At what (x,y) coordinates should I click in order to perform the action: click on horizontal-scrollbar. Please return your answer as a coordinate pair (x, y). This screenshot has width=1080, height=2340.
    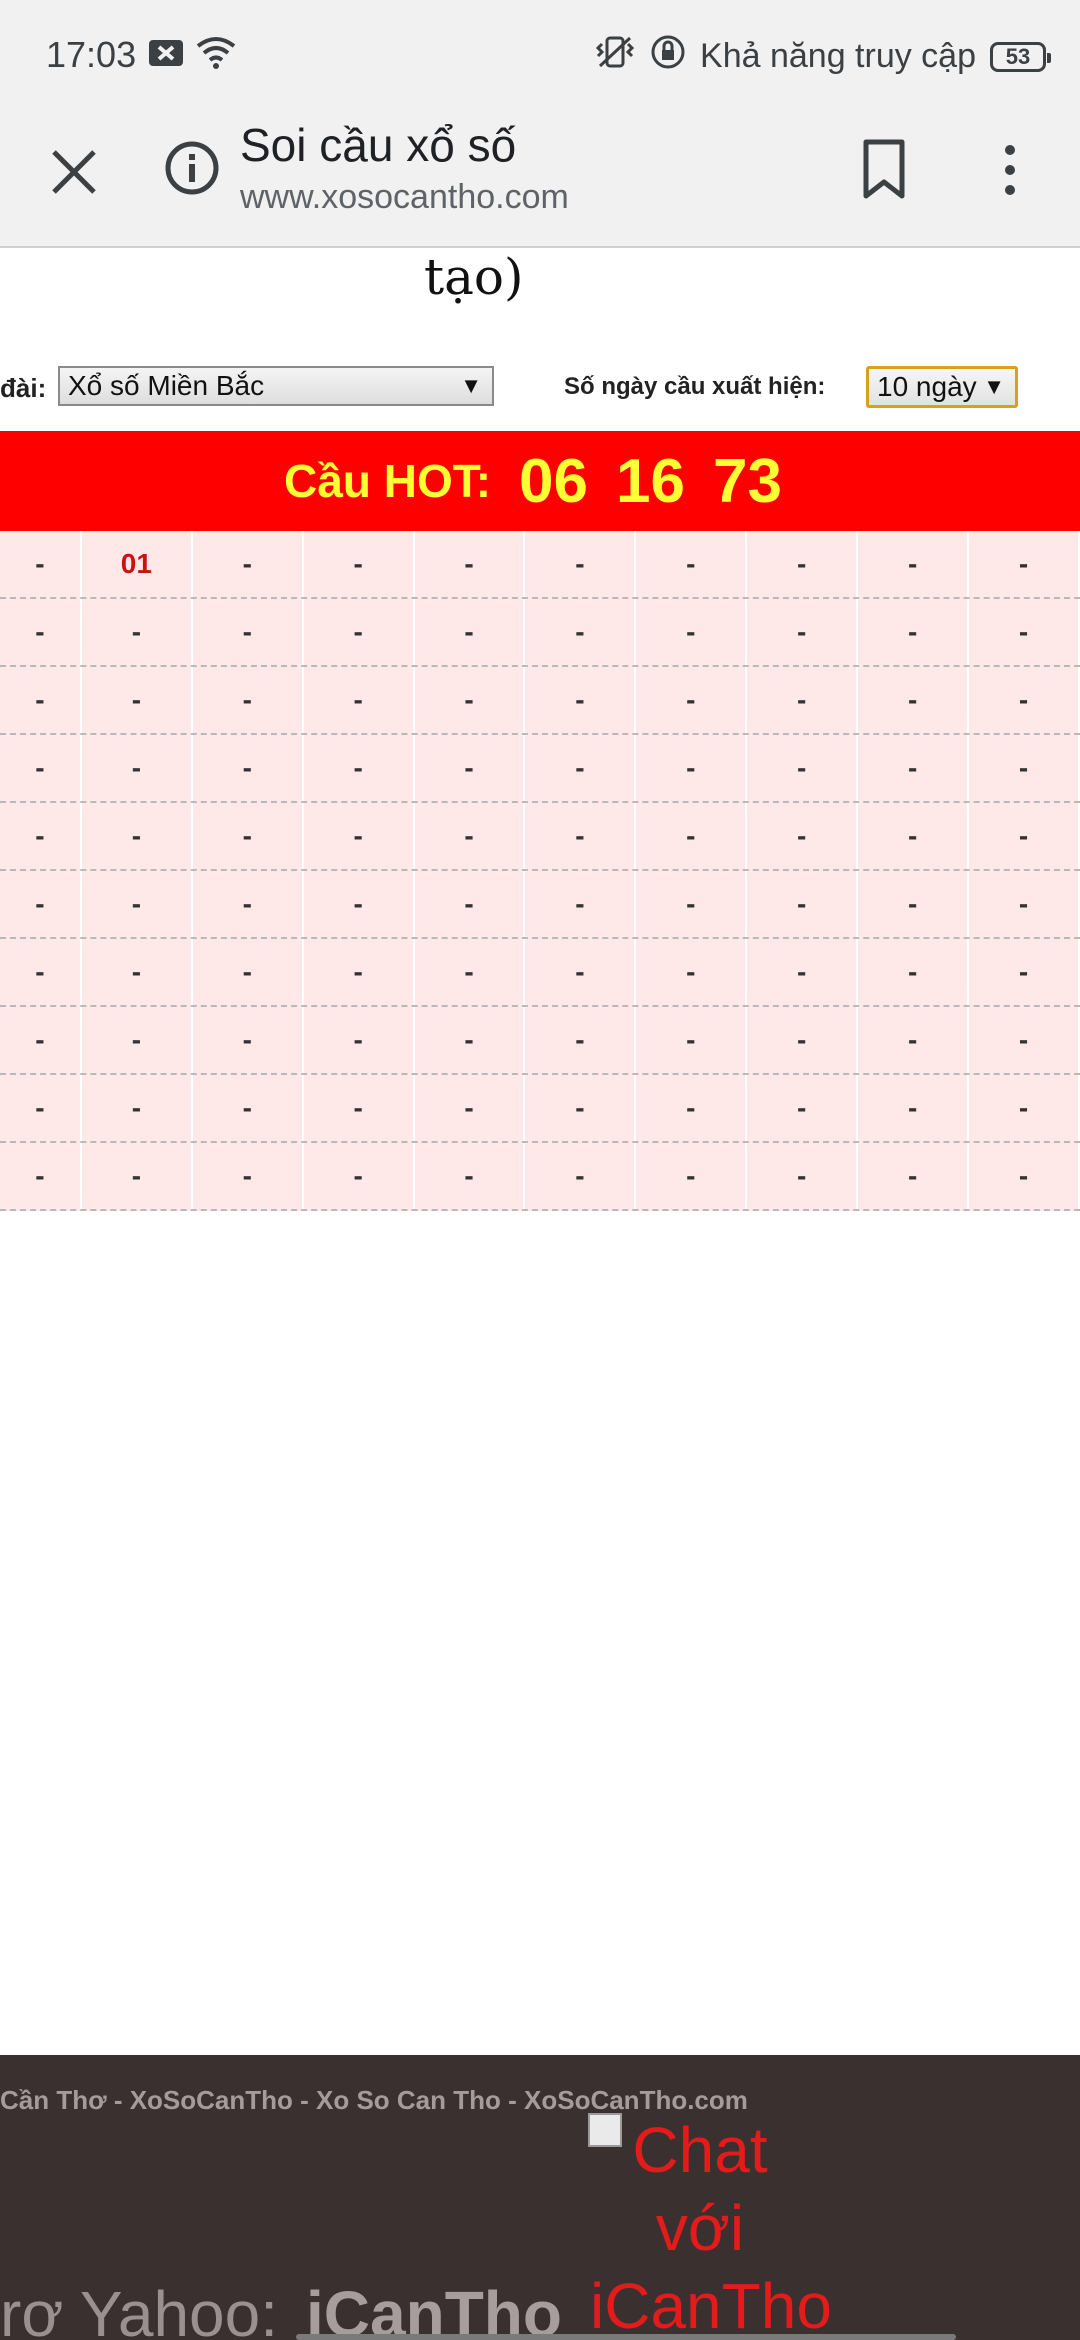
    Looking at the image, I should click on (626, 2337).